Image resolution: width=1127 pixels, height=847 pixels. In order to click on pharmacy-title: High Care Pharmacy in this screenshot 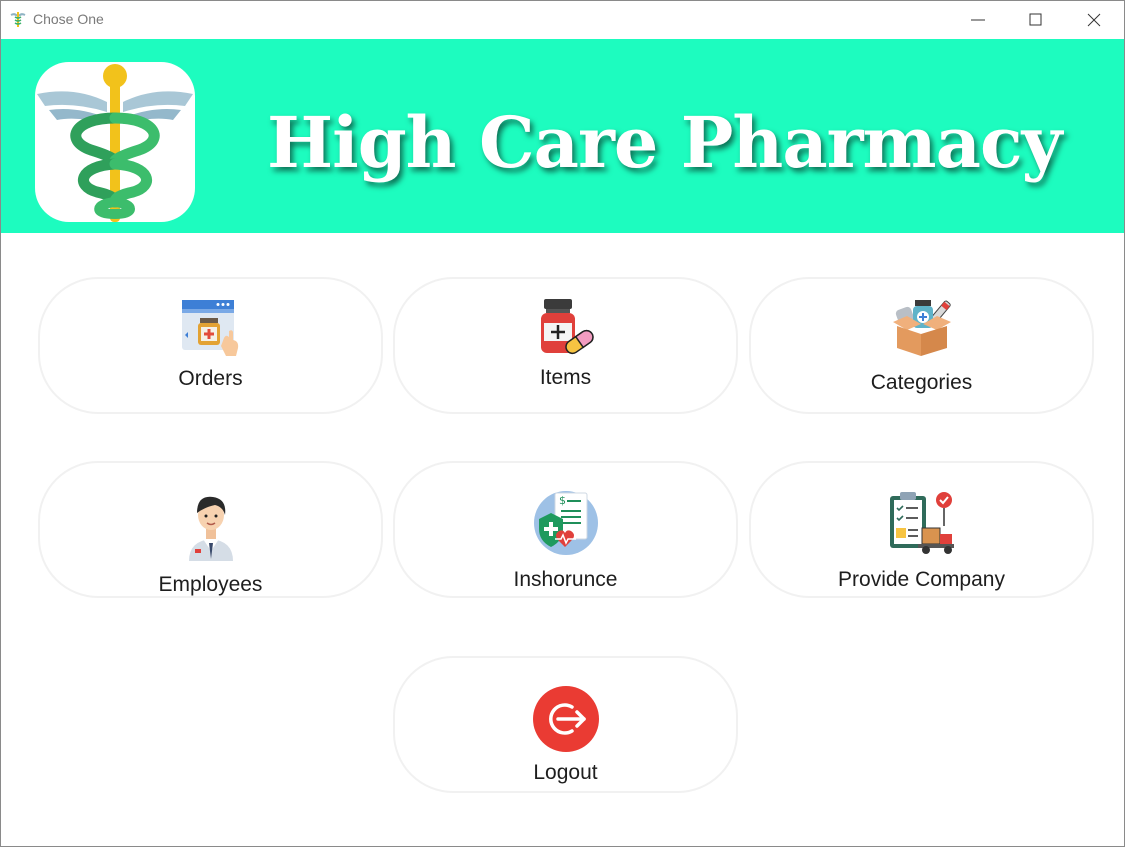, I will do `click(664, 142)`.